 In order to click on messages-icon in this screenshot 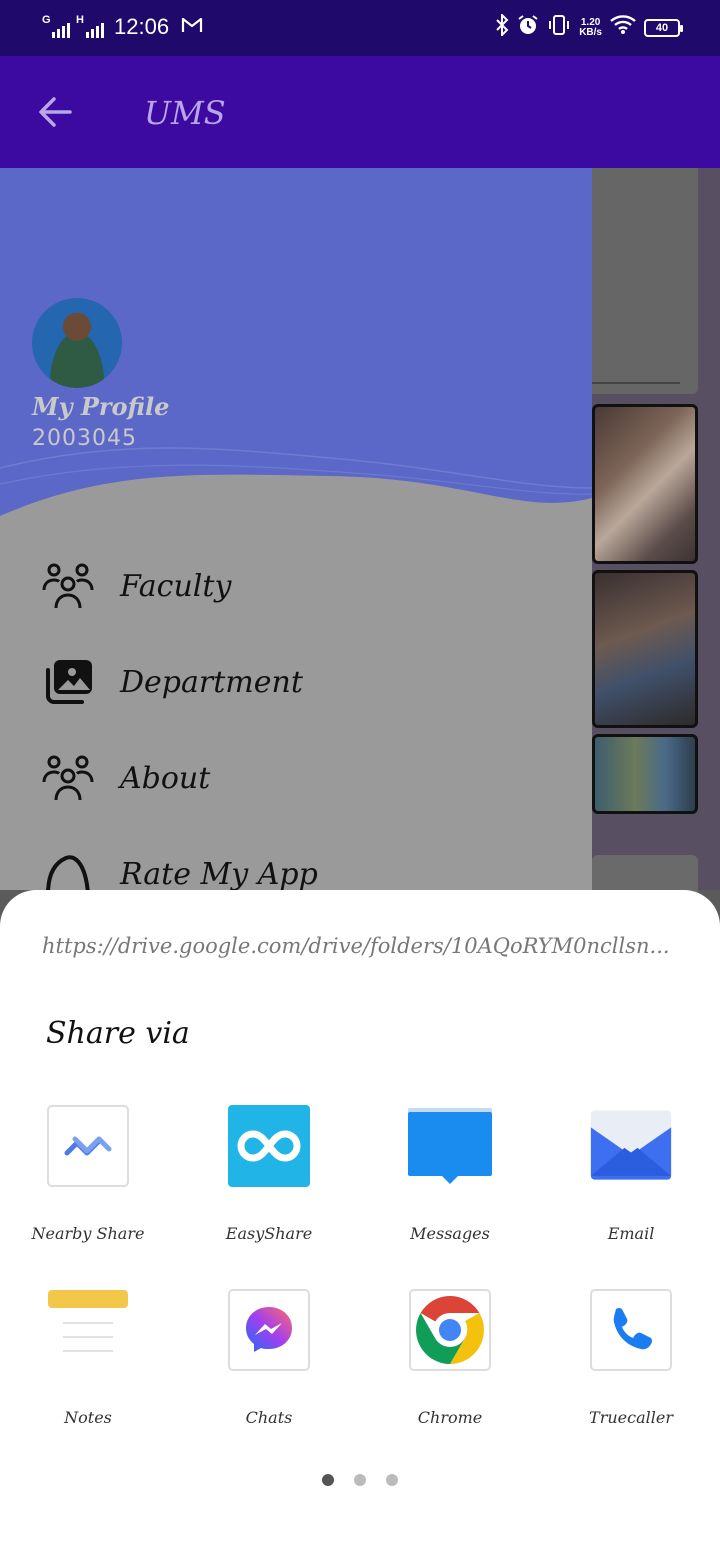, I will do `click(450, 1146)`.